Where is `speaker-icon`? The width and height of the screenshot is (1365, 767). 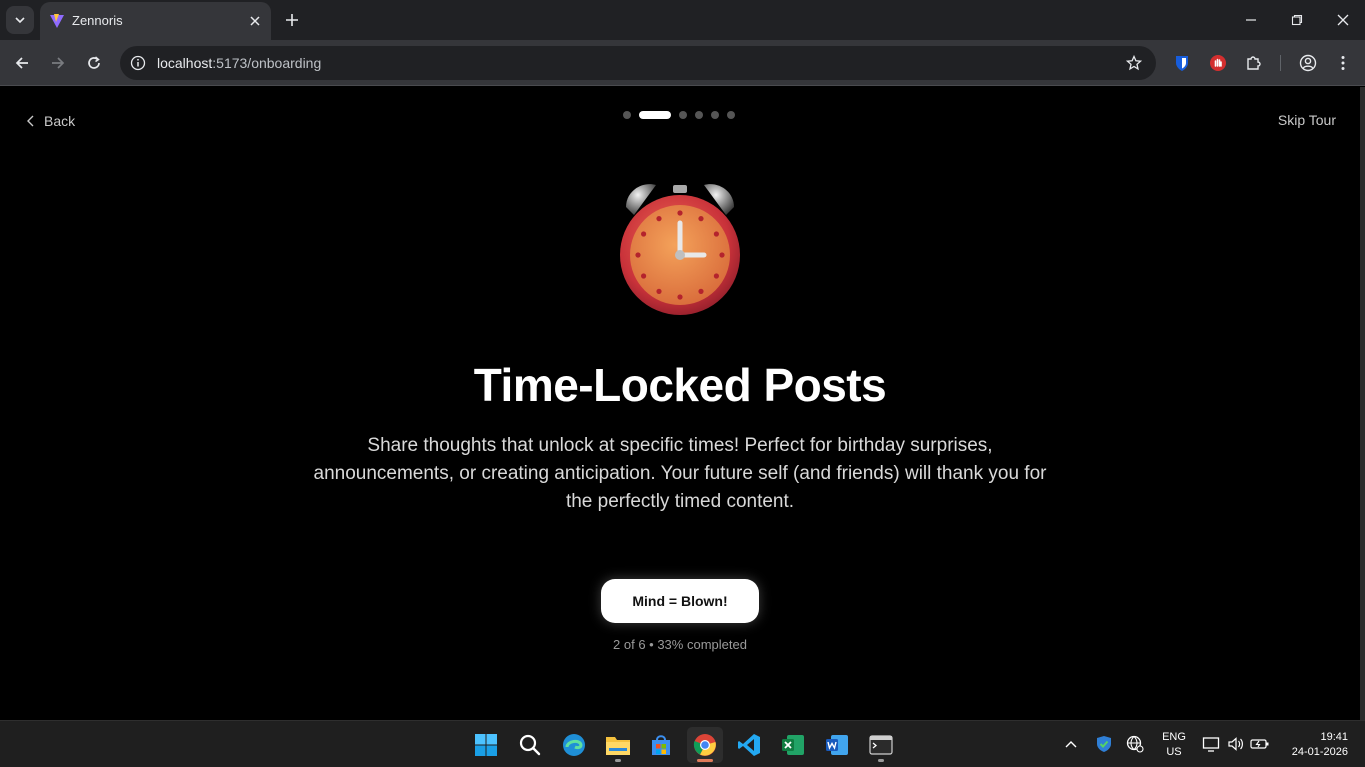 speaker-icon is located at coordinates (1235, 744).